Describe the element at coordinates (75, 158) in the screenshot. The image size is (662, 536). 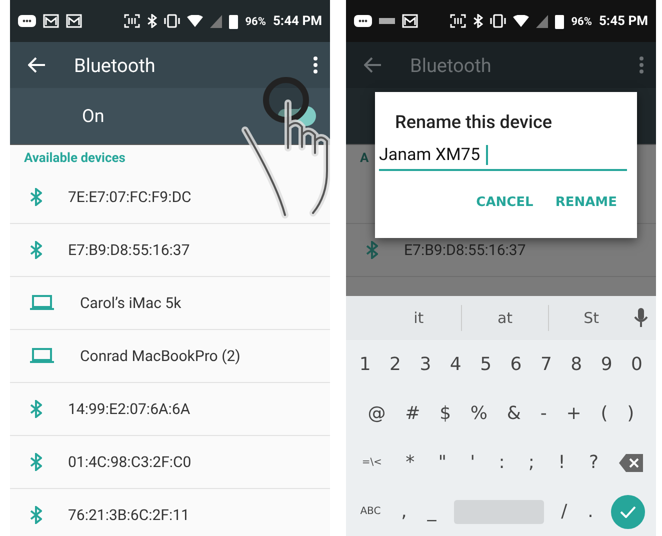
I see `section-header: Available devices` at that location.